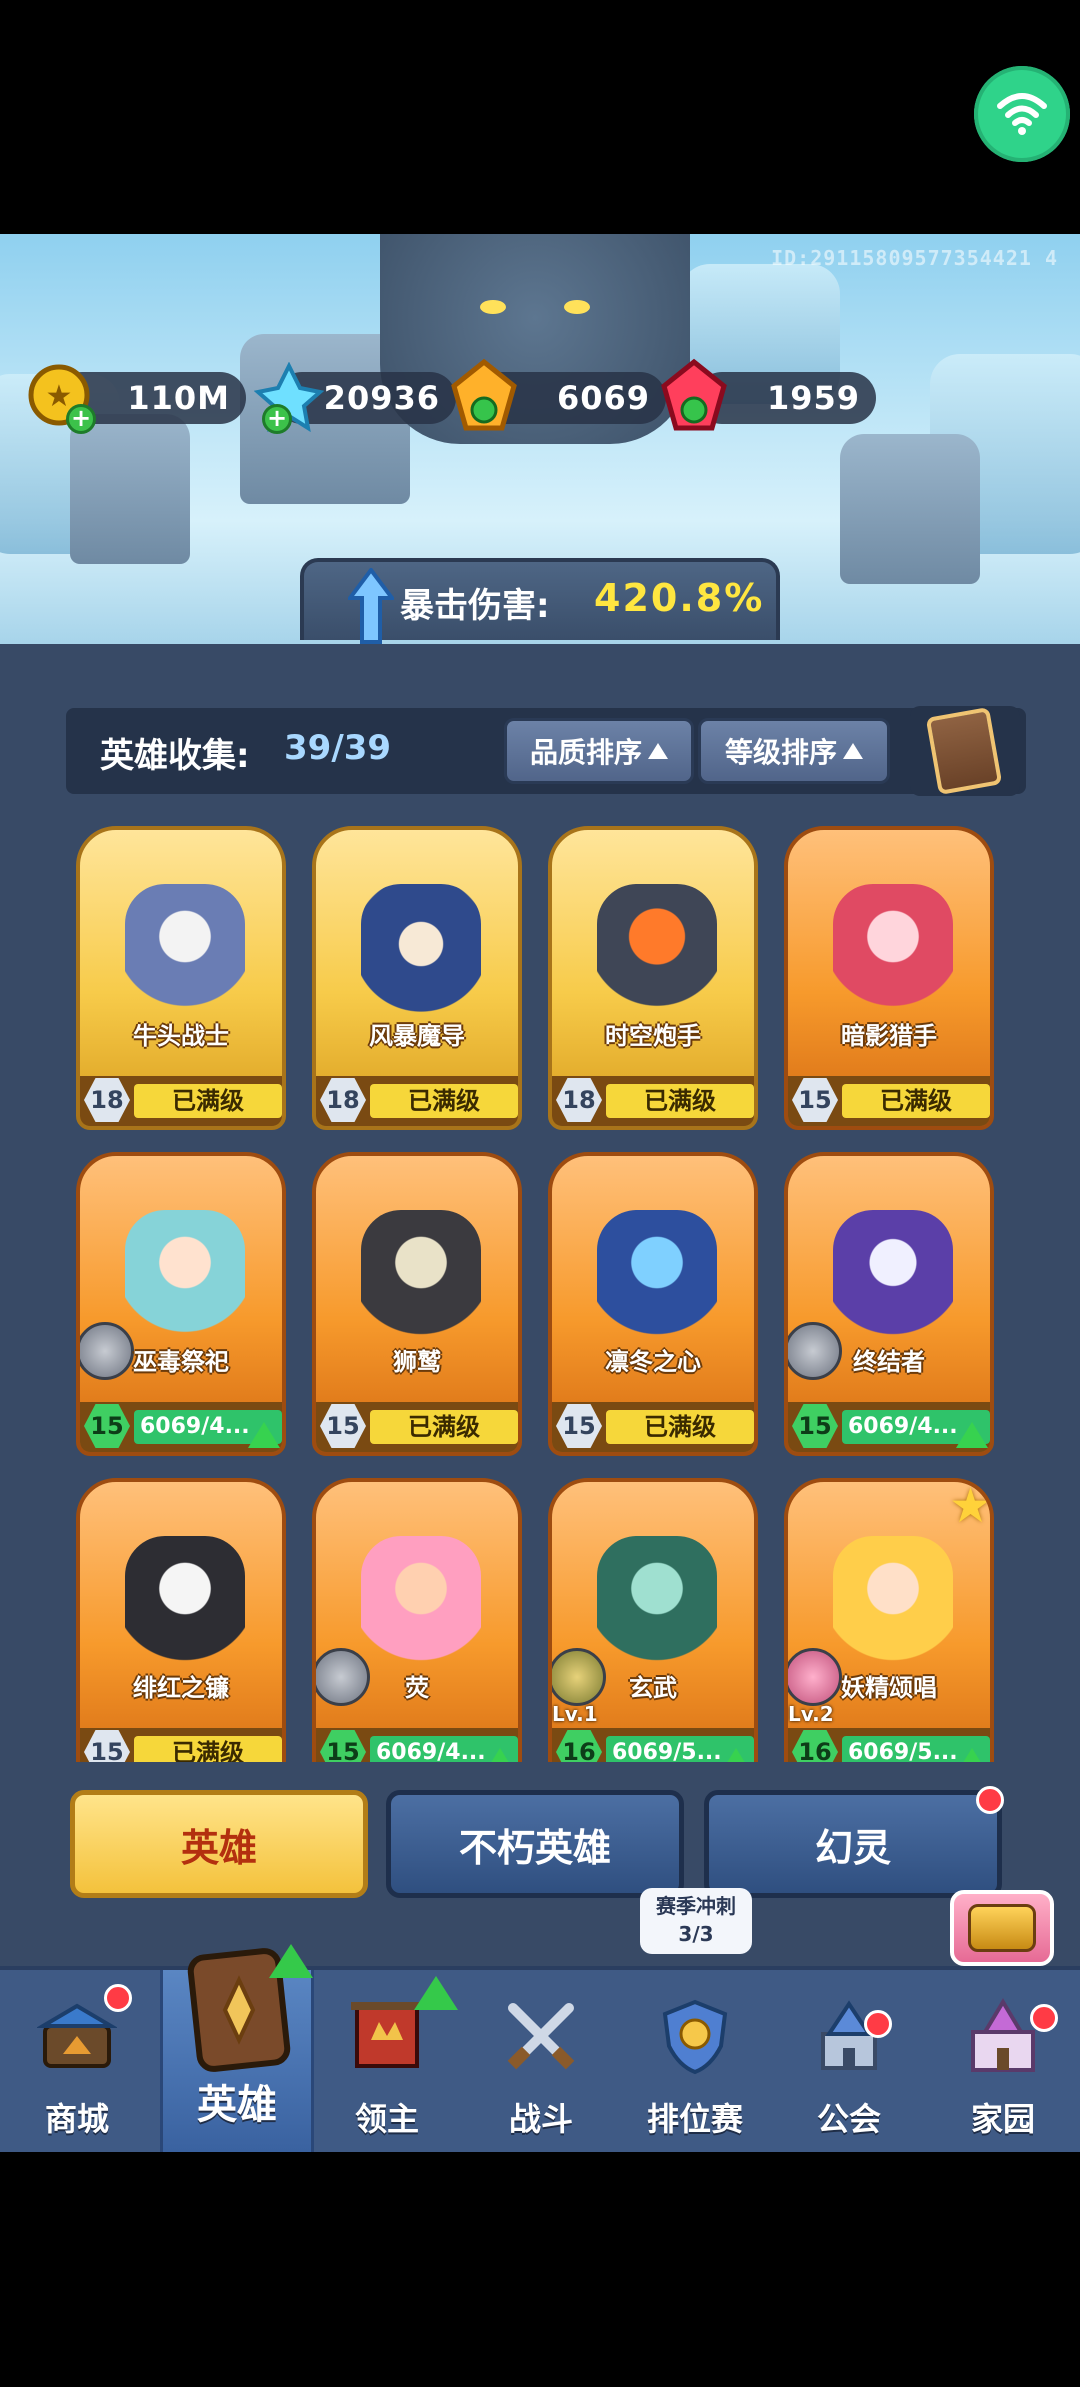 The height and width of the screenshot is (2387, 1080). Describe the element at coordinates (417, 1362) in the screenshot. I see `hero-name: 狮鹫` at that location.